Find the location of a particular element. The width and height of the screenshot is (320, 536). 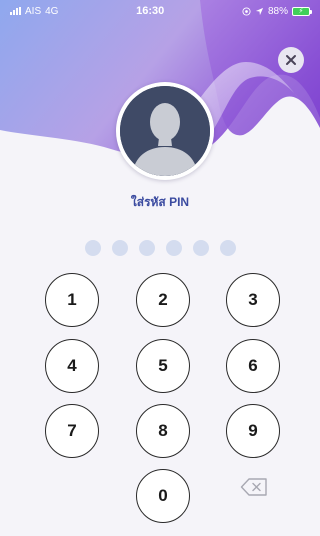

status-right: 88% ⚡ is located at coordinates (277, 11).